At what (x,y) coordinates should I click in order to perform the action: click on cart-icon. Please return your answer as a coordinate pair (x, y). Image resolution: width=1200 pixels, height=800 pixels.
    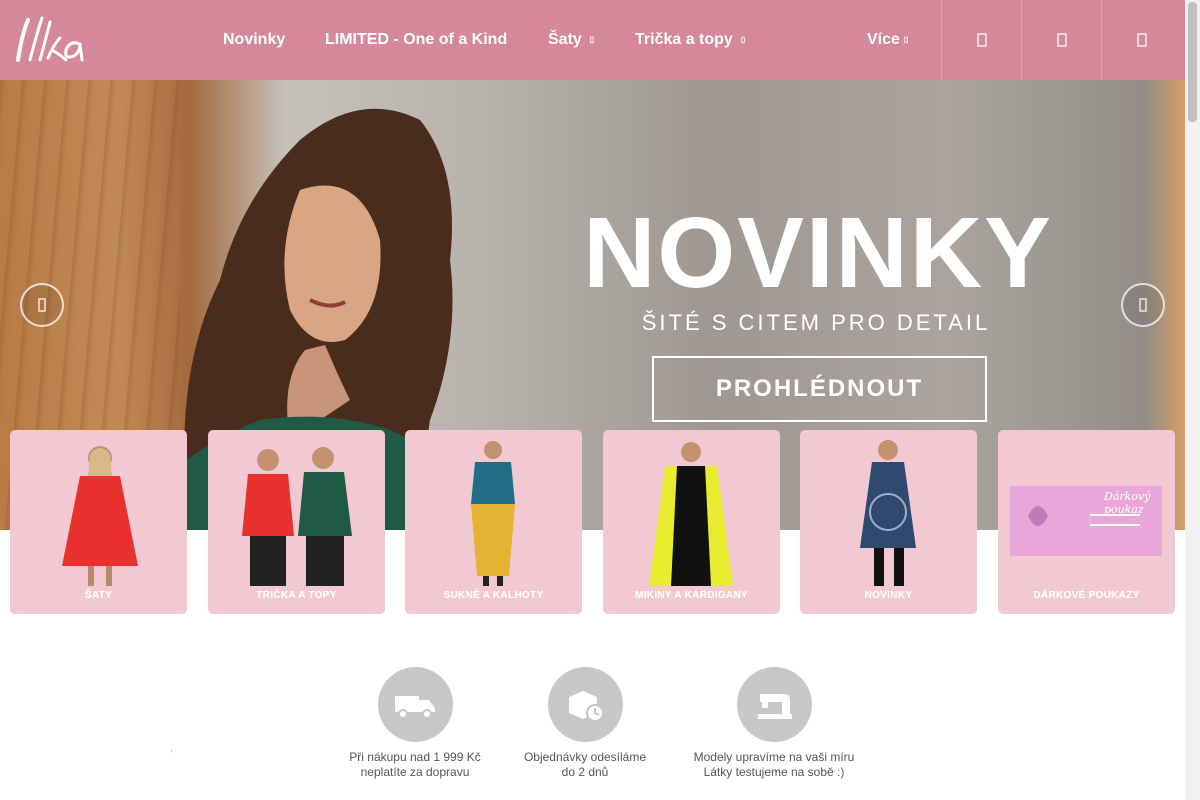
    Looking at the image, I should click on (1141, 40).